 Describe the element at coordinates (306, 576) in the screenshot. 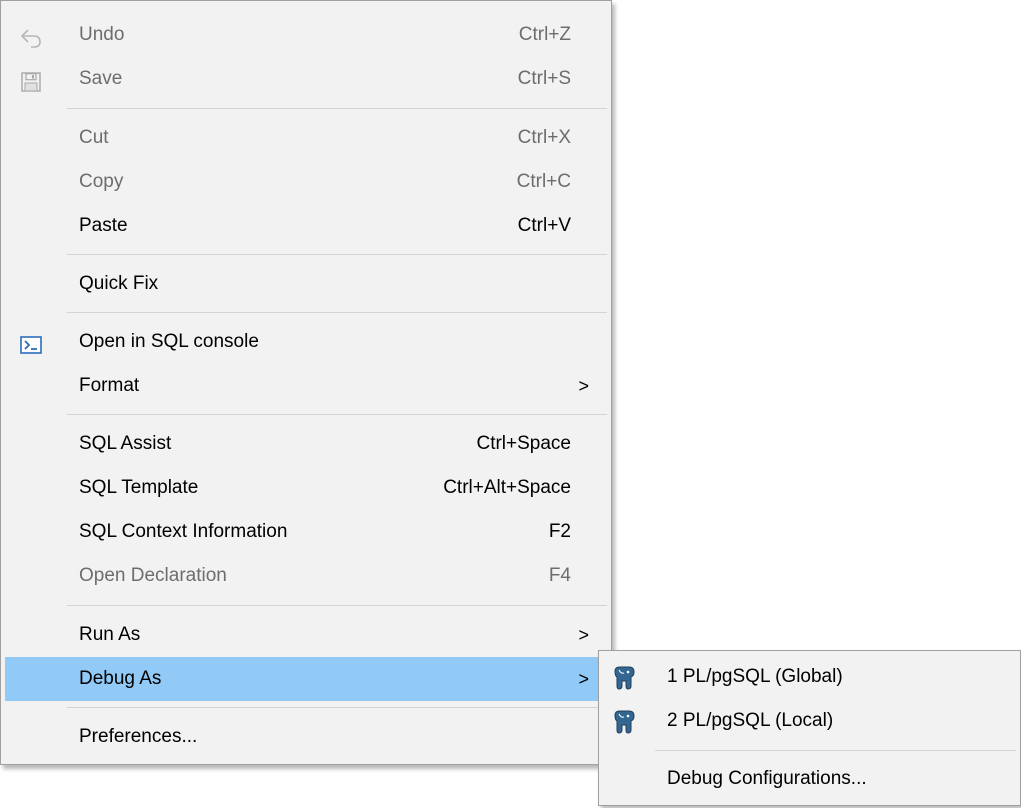

I see `menu-item-open-declaration: Open Declaration F4` at that location.